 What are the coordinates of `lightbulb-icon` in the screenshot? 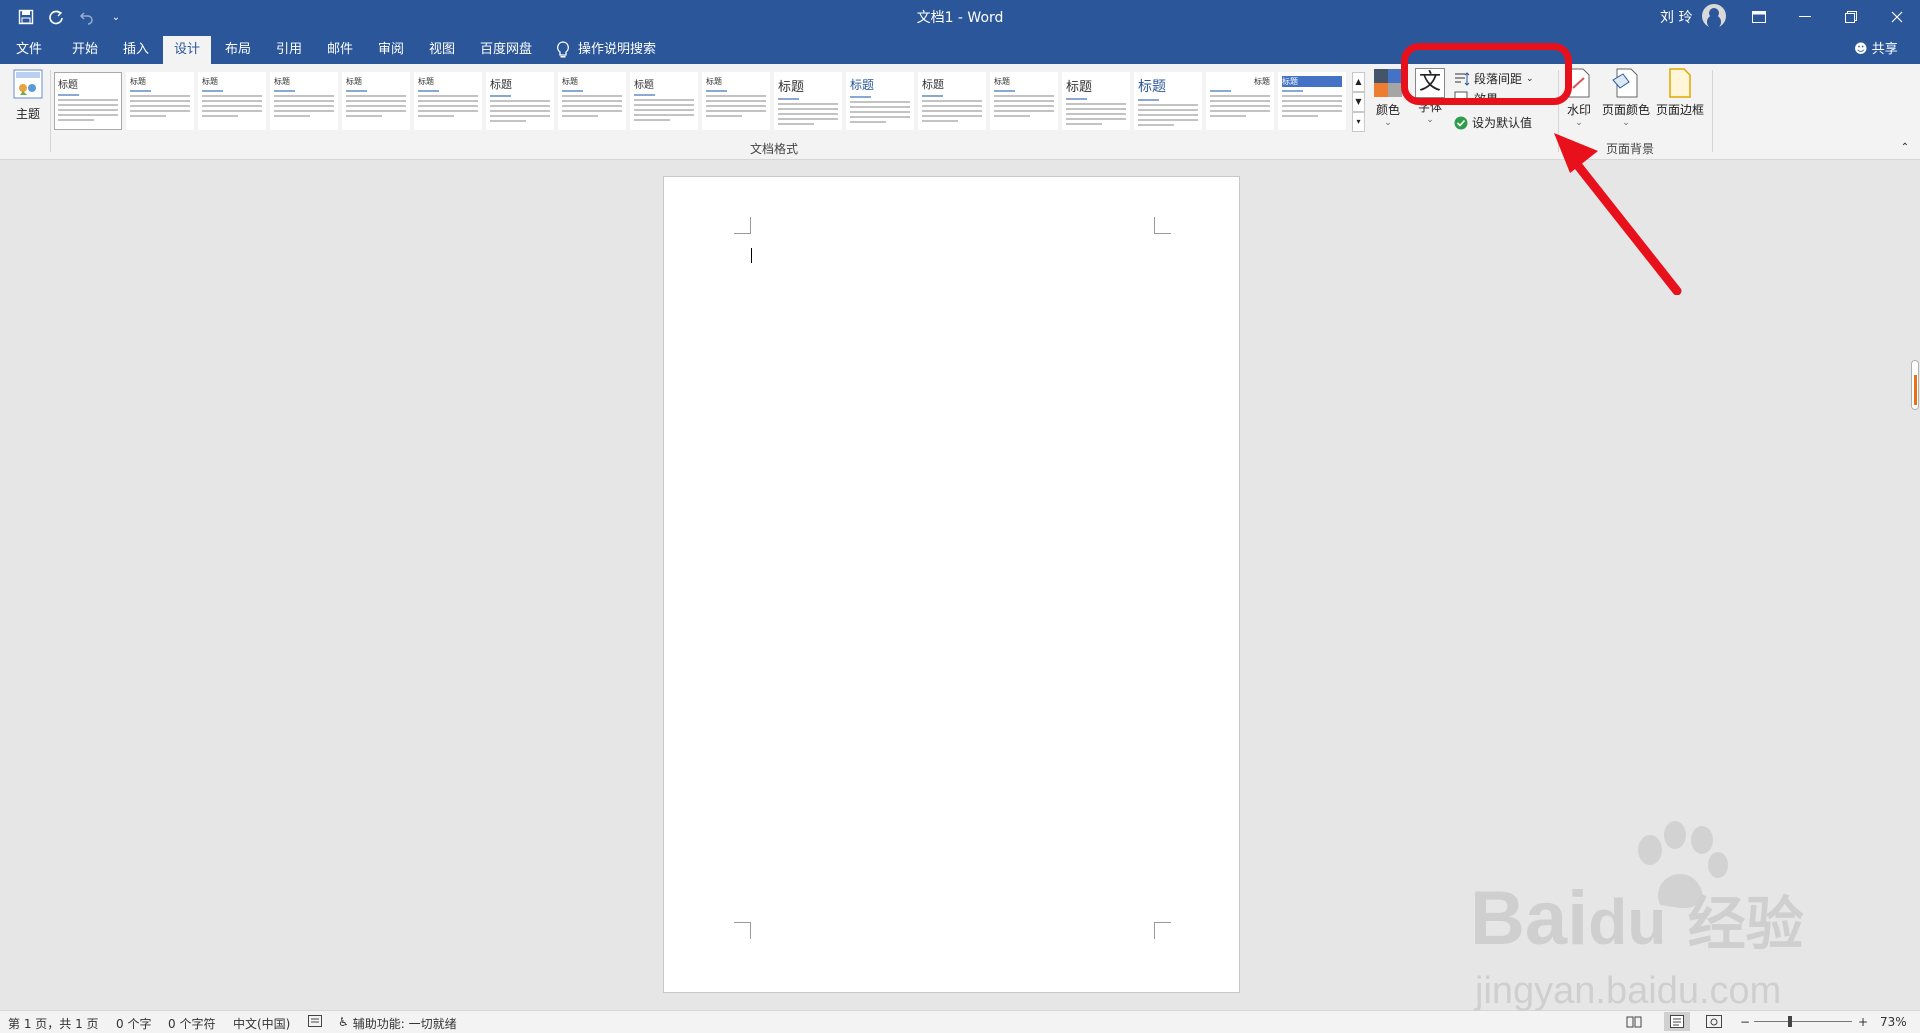 It's located at (563, 49).